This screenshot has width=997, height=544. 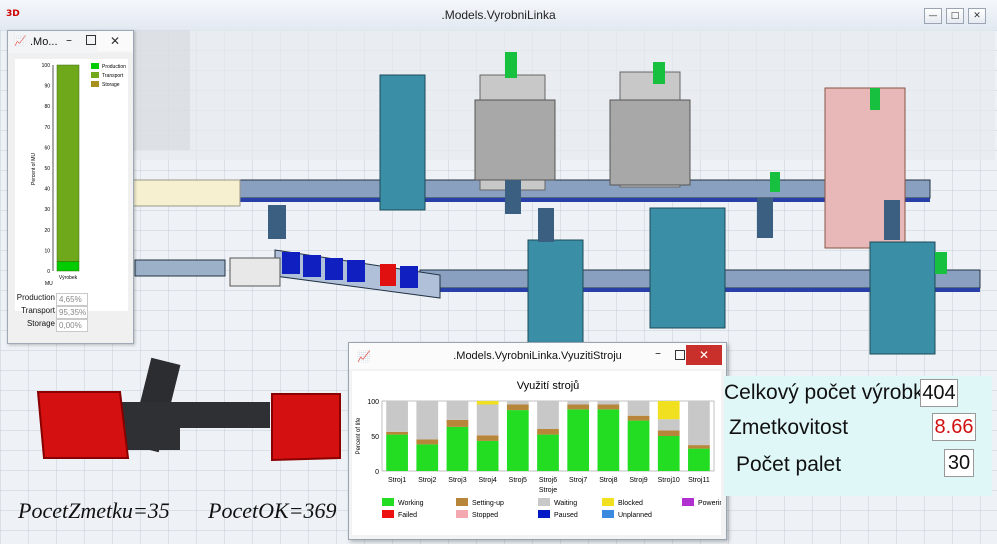 I want to click on y-tick-label: 70, so click(x=47, y=128).